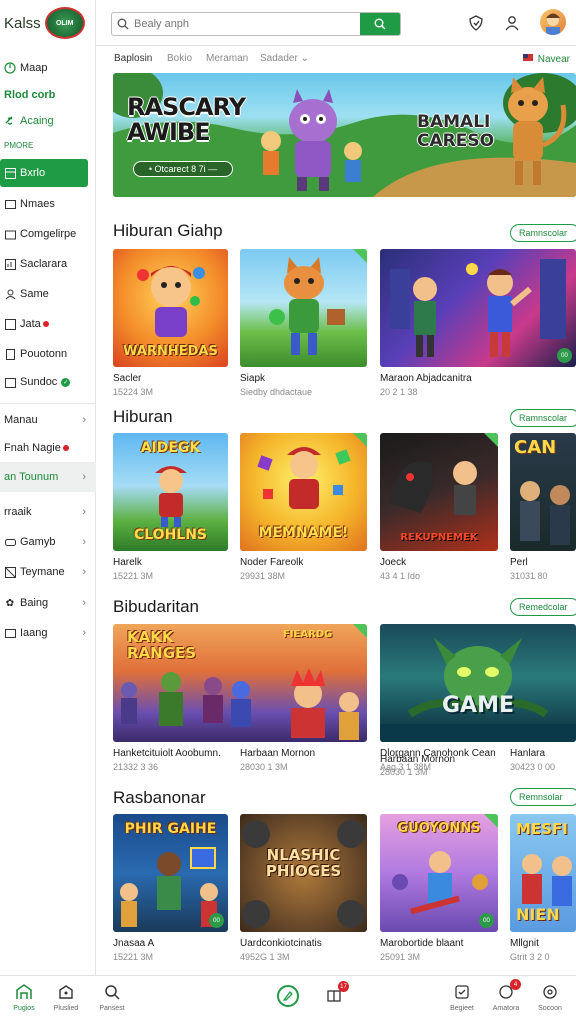 The image size is (576, 1024). What do you see at coordinates (48, 603) in the screenshot?
I see `sidebar-group-baing: ✿ Baing ›` at bounding box center [48, 603].